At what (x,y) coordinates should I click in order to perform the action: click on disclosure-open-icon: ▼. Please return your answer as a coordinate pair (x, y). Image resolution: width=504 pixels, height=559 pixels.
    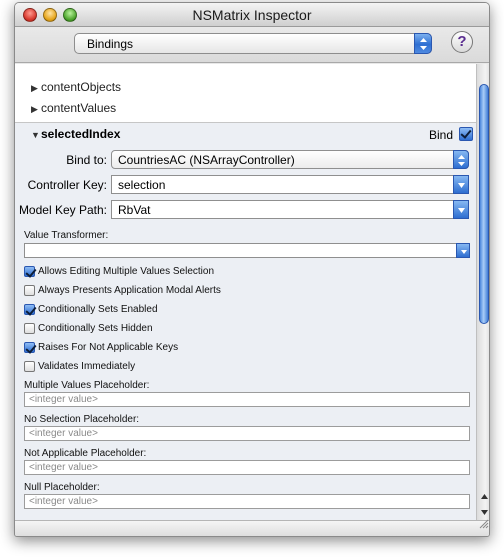
    Looking at the image, I should click on (36, 135).